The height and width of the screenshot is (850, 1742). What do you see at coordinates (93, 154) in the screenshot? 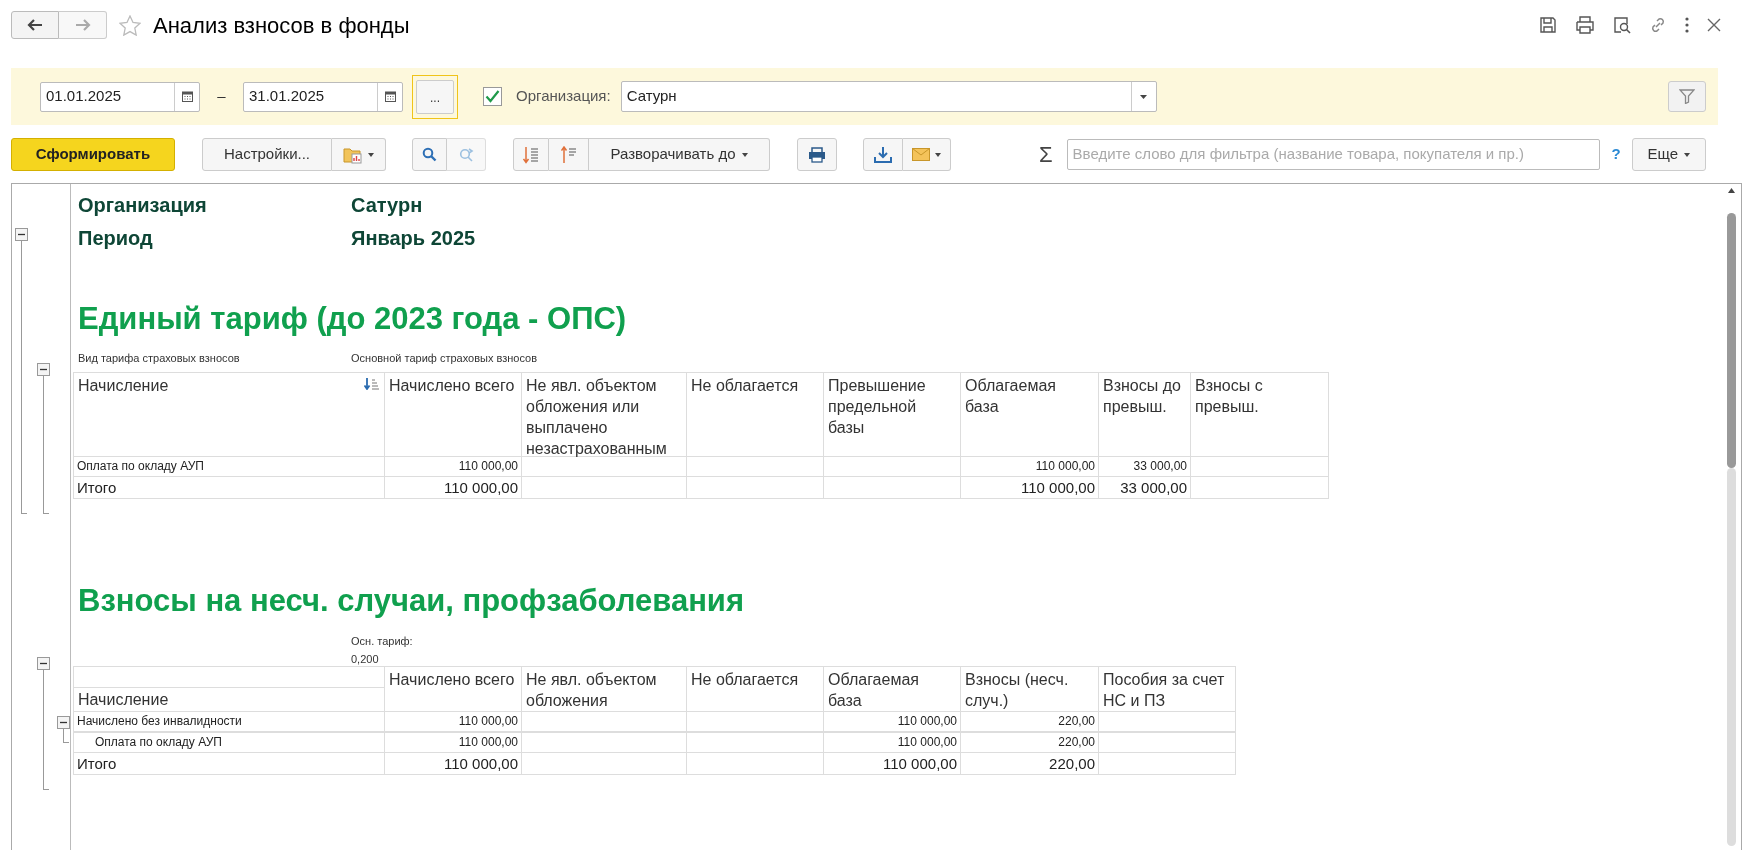
I see `generate-button: Сформировать` at bounding box center [93, 154].